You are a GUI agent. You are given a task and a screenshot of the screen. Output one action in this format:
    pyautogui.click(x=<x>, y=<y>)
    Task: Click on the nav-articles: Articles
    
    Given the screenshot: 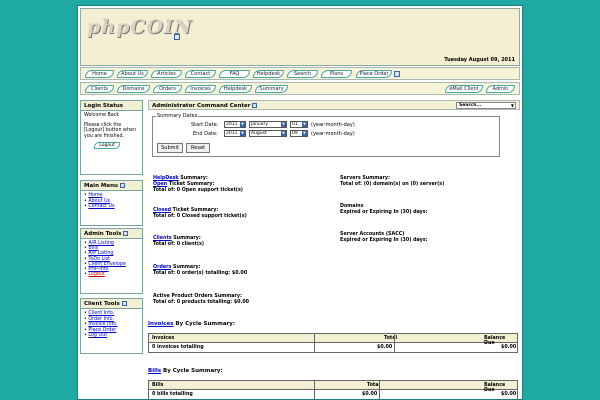 What is the action you would take?
    pyautogui.click(x=166, y=74)
    